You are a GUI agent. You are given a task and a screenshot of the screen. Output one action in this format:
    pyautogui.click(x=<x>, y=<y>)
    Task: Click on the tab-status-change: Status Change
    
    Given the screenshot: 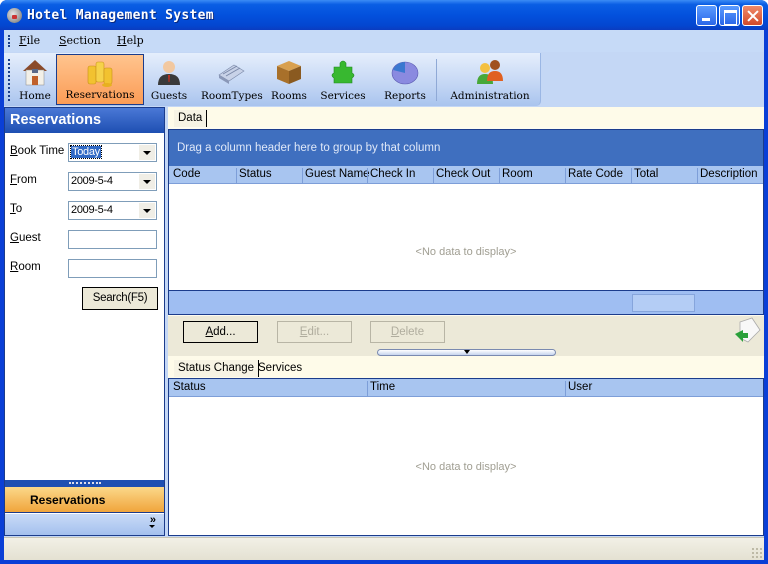 What is the action you would take?
    pyautogui.click(x=217, y=368)
    